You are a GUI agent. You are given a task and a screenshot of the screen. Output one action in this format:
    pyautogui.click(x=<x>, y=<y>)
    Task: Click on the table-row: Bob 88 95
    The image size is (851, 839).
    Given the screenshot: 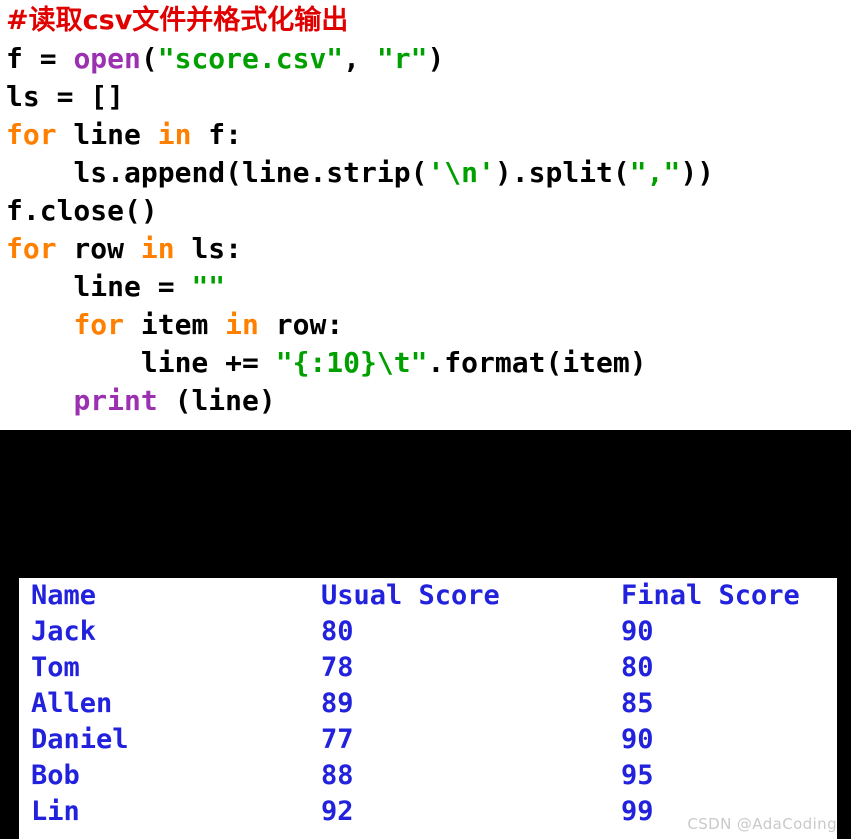 What is the action you would take?
    pyautogui.click(x=428, y=776)
    